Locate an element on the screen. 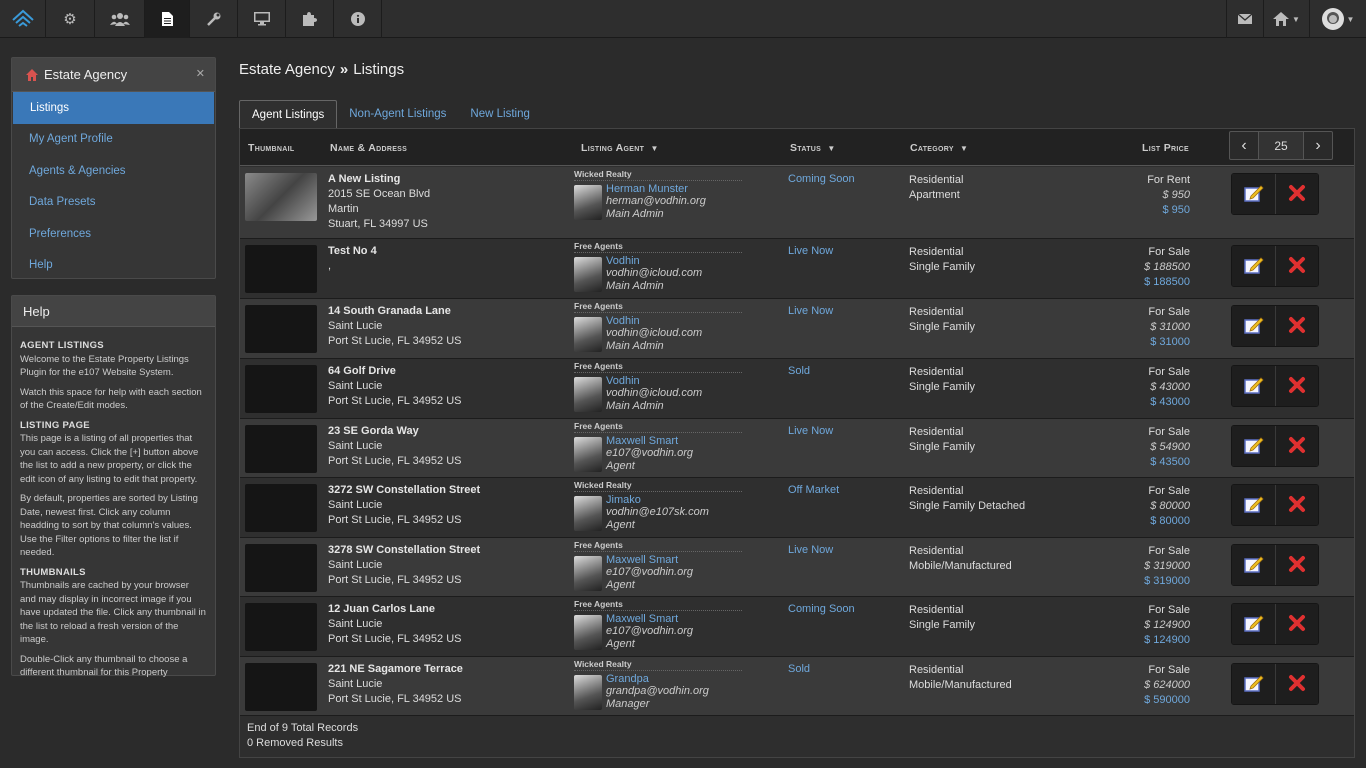 The image size is (1366, 768). avatar-icon: ▼ is located at coordinates (1337, 19).